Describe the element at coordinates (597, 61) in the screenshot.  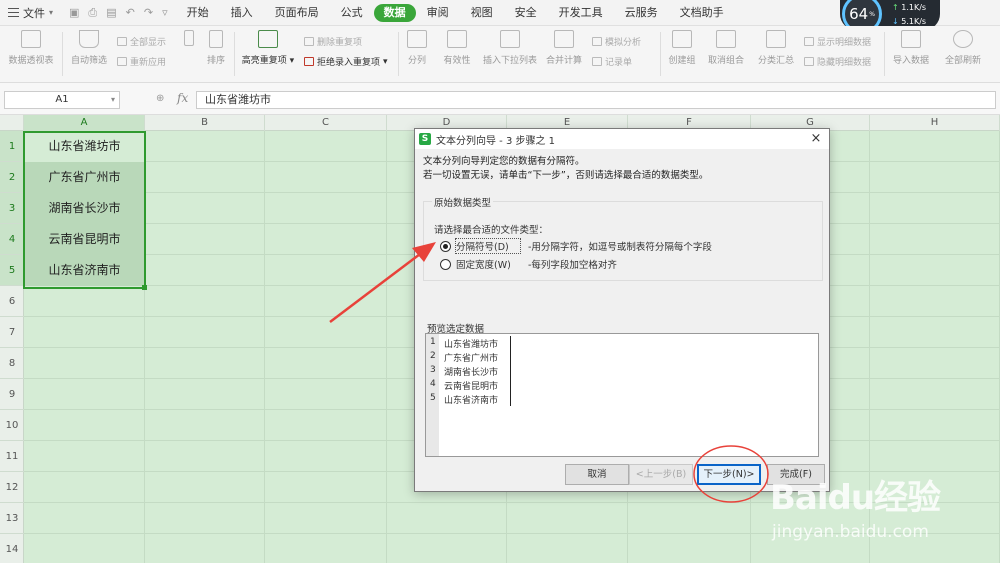
I see `record-form-icon` at that location.